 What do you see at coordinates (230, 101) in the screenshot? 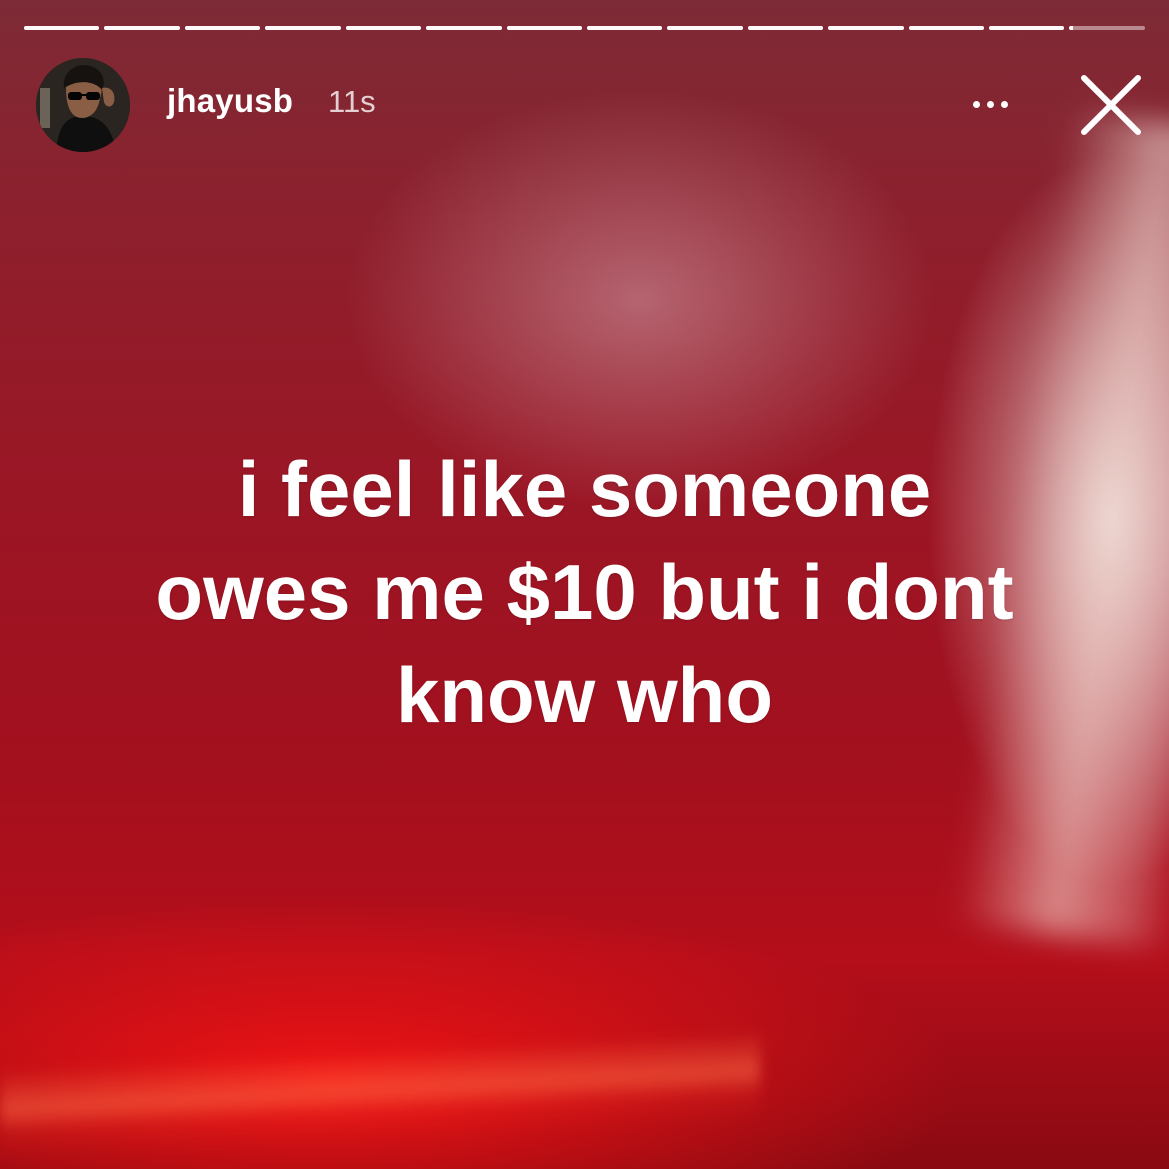
I see `username: jhayusb` at bounding box center [230, 101].